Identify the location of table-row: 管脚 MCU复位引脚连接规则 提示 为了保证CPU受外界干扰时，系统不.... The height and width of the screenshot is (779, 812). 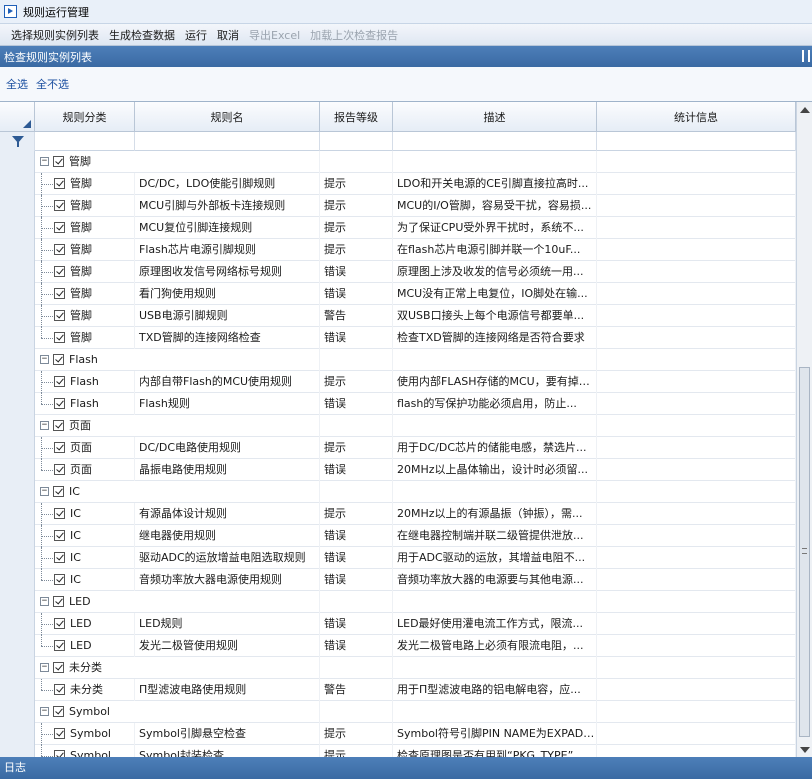
(398, 228).